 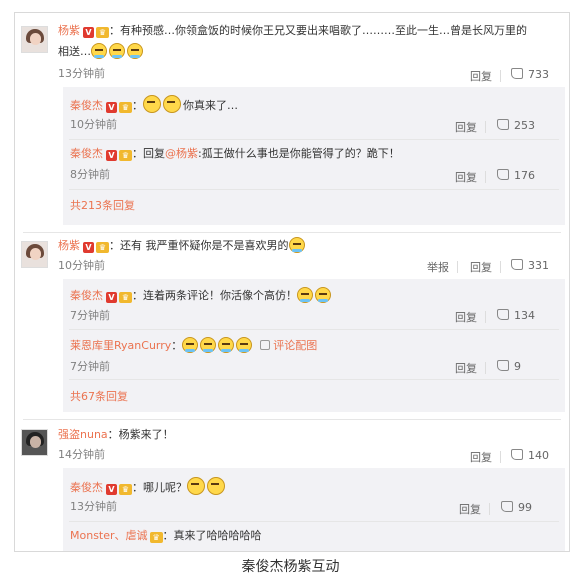 What do you see at coordinates (166, 536) in the screenshot?
I see `reply-text: Monster、虐诚 ♛ ：真来了哈哈哈哈哈` at bounding box center [166, 536].